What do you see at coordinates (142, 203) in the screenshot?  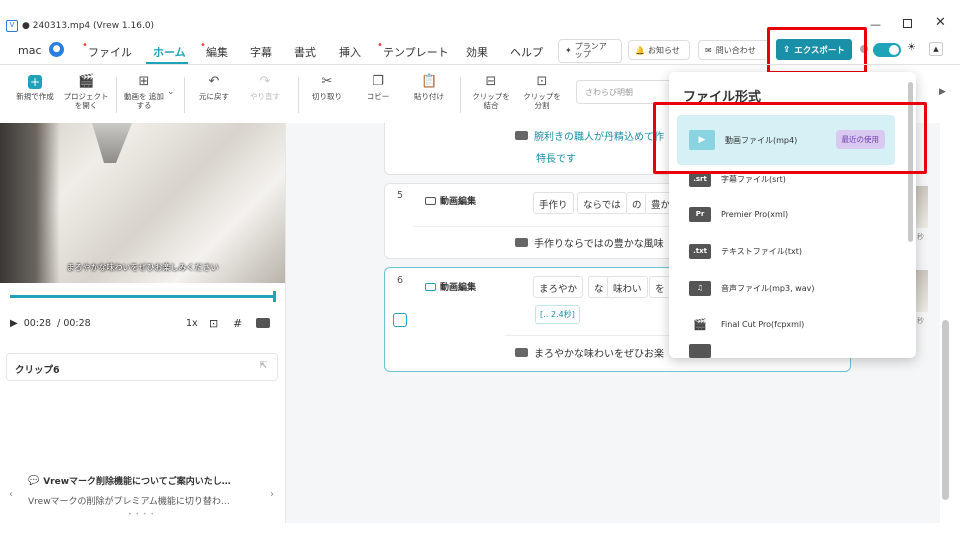 I see `video-preview: まろやかな味わいをぜひお楽しみください` at bounding box center [142, 203].